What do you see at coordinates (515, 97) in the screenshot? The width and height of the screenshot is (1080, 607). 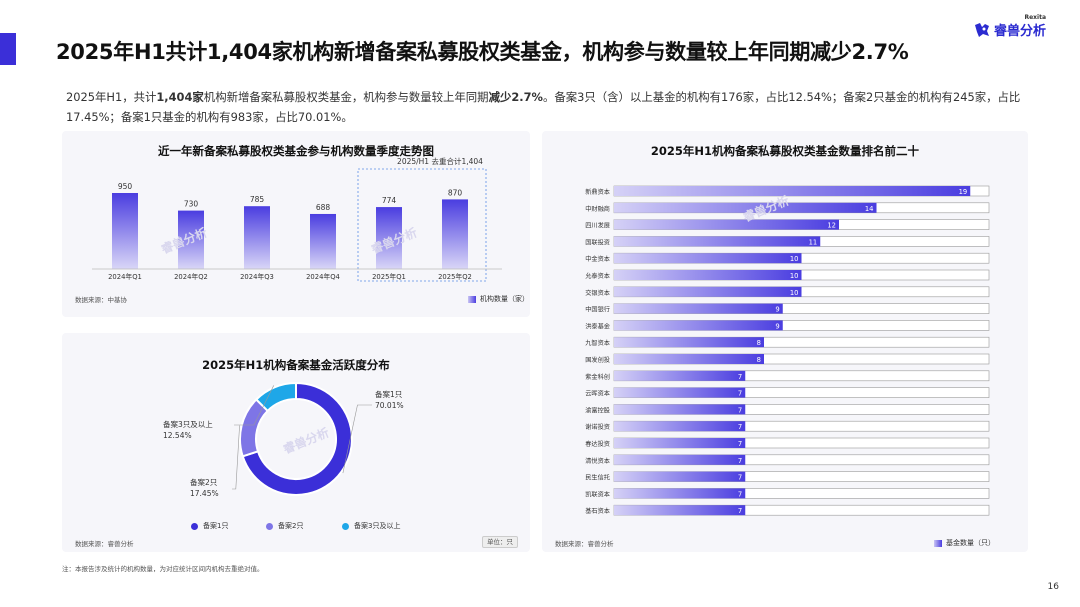 I see `summary-bold-change: 减少2.7%` at bounding box center [515, 97].